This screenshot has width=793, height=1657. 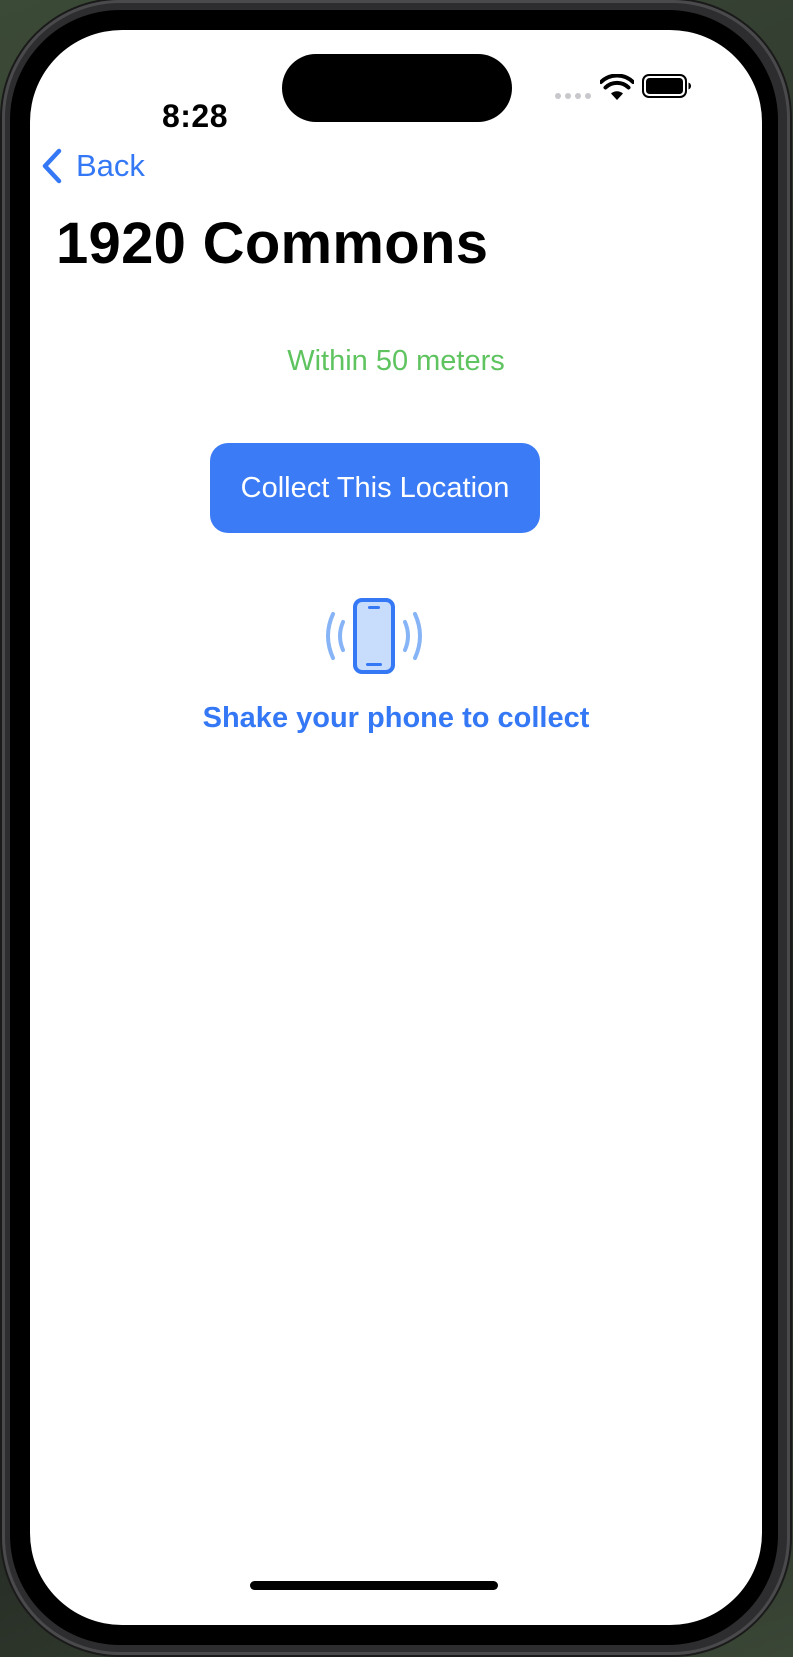 I want to click on dynamic-island, so click(x=397, y=88).